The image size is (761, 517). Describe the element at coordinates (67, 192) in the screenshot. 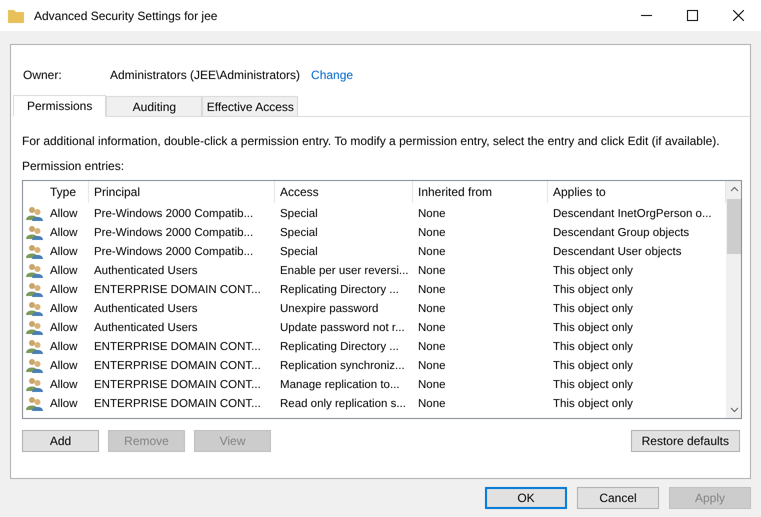

I see `column-header: Type` at that location.